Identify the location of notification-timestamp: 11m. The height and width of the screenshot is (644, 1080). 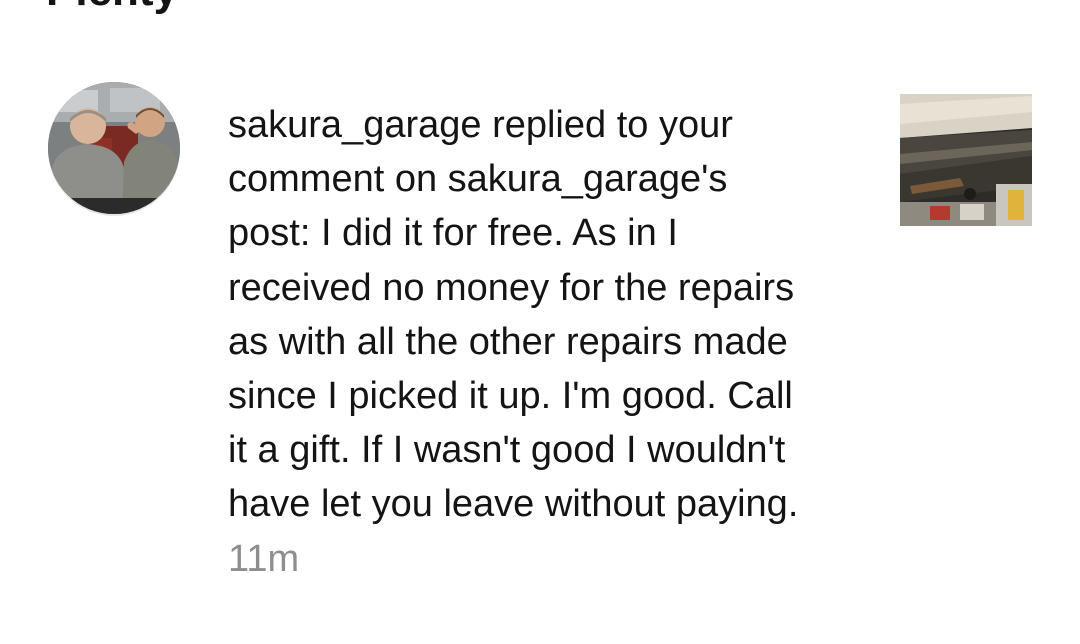
(264, 558).